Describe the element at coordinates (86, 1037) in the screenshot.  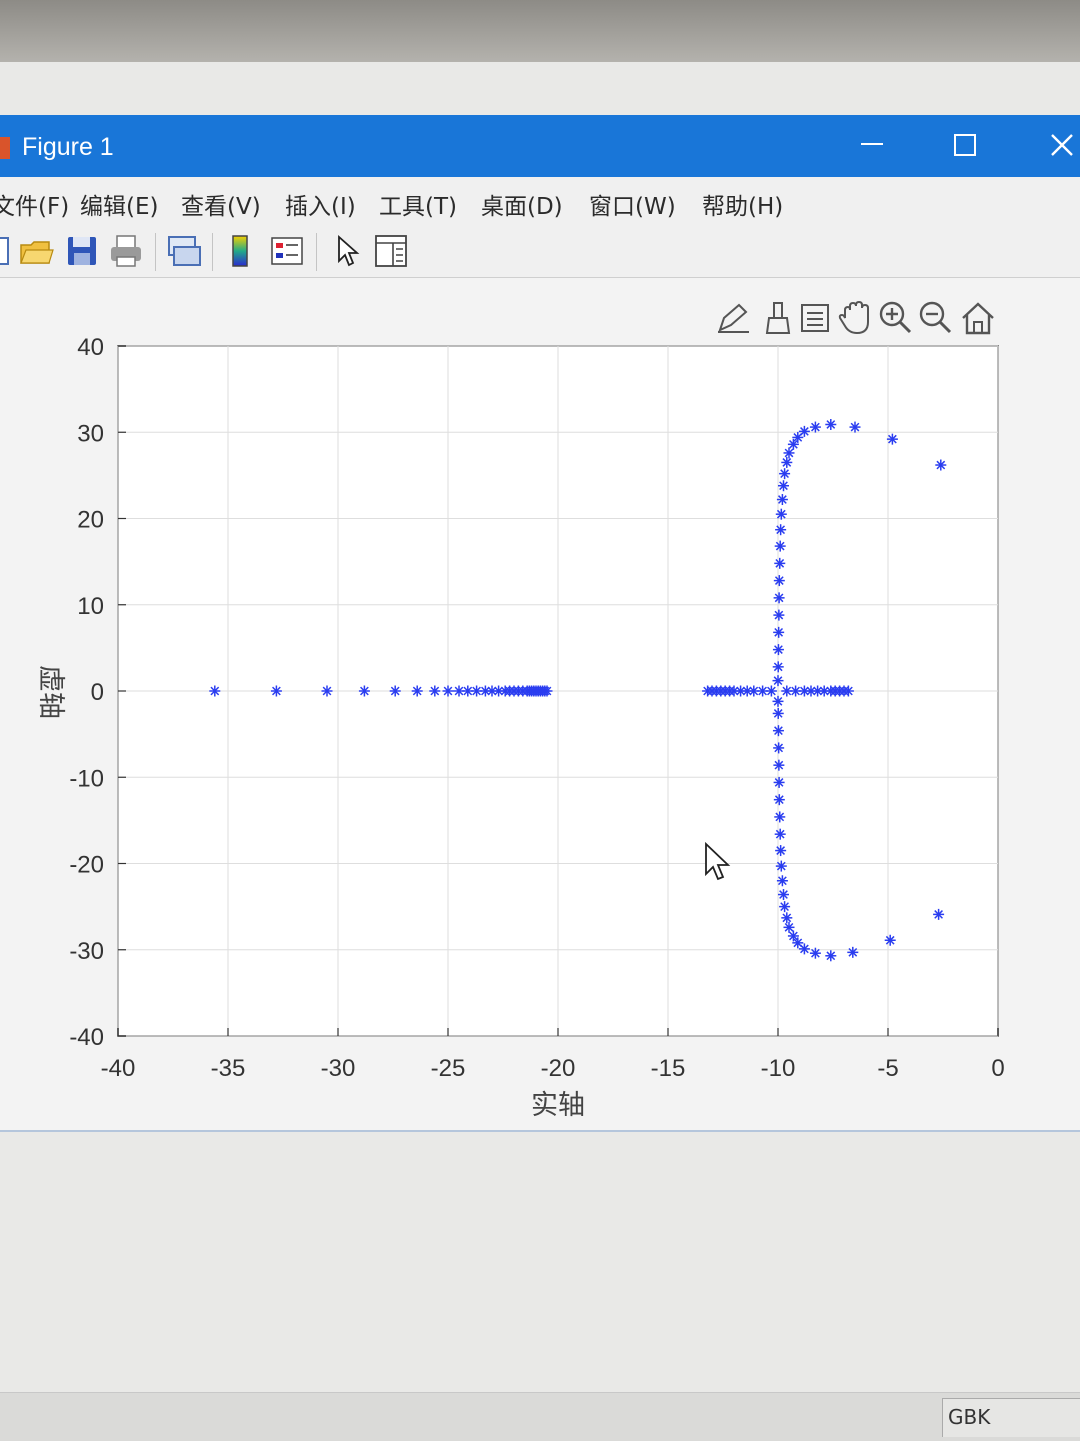
I see `y-tick-label: -40` at that location.